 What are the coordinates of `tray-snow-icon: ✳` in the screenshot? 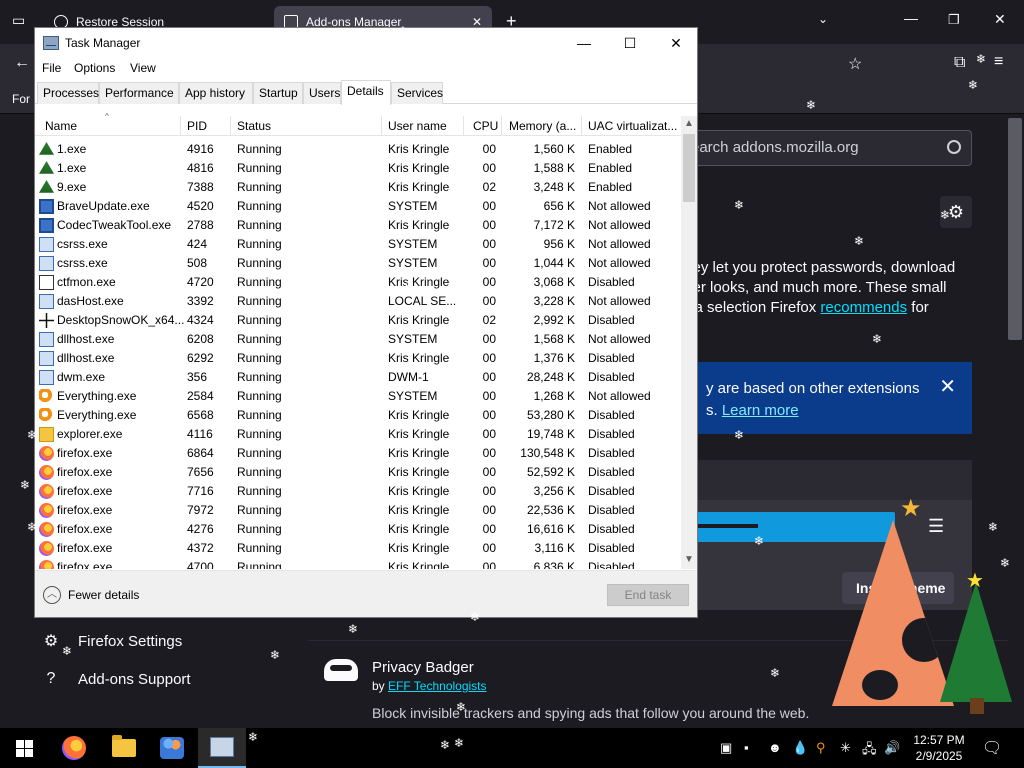 It's located at (845, 748).